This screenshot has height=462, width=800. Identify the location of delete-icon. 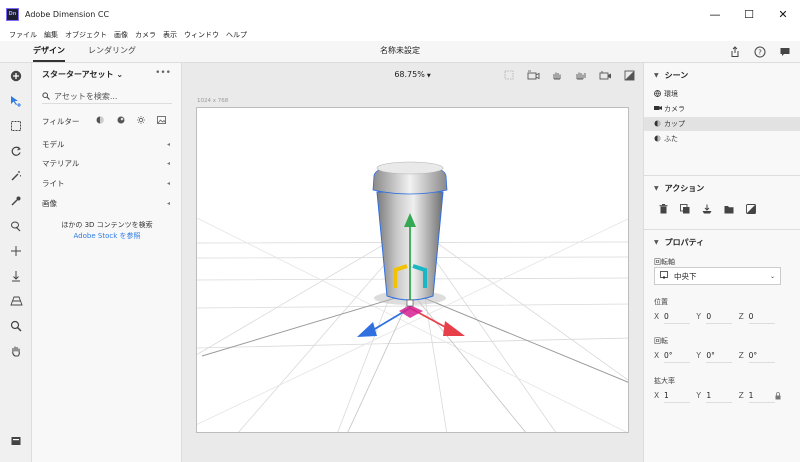
(663, 209).